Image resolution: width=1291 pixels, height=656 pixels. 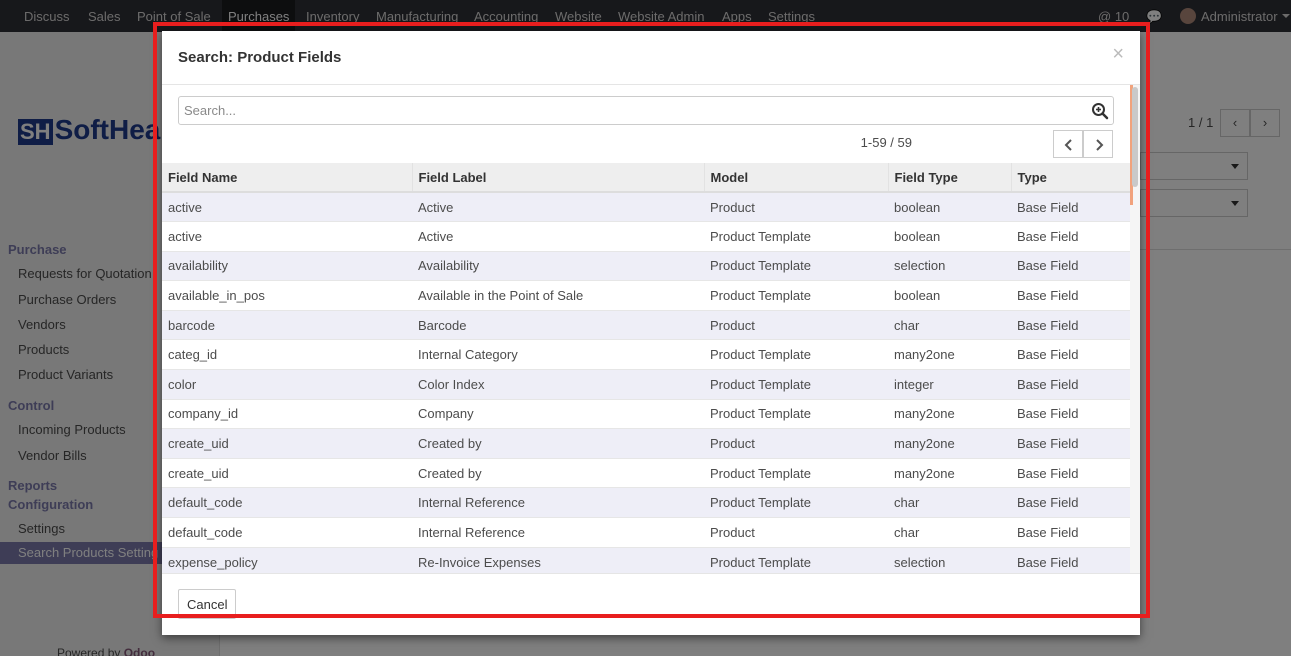 What do you see at coordinates (287, 265) in the screenshot?
I see `cell-field-name: availability` at bounding box center [287, 265].